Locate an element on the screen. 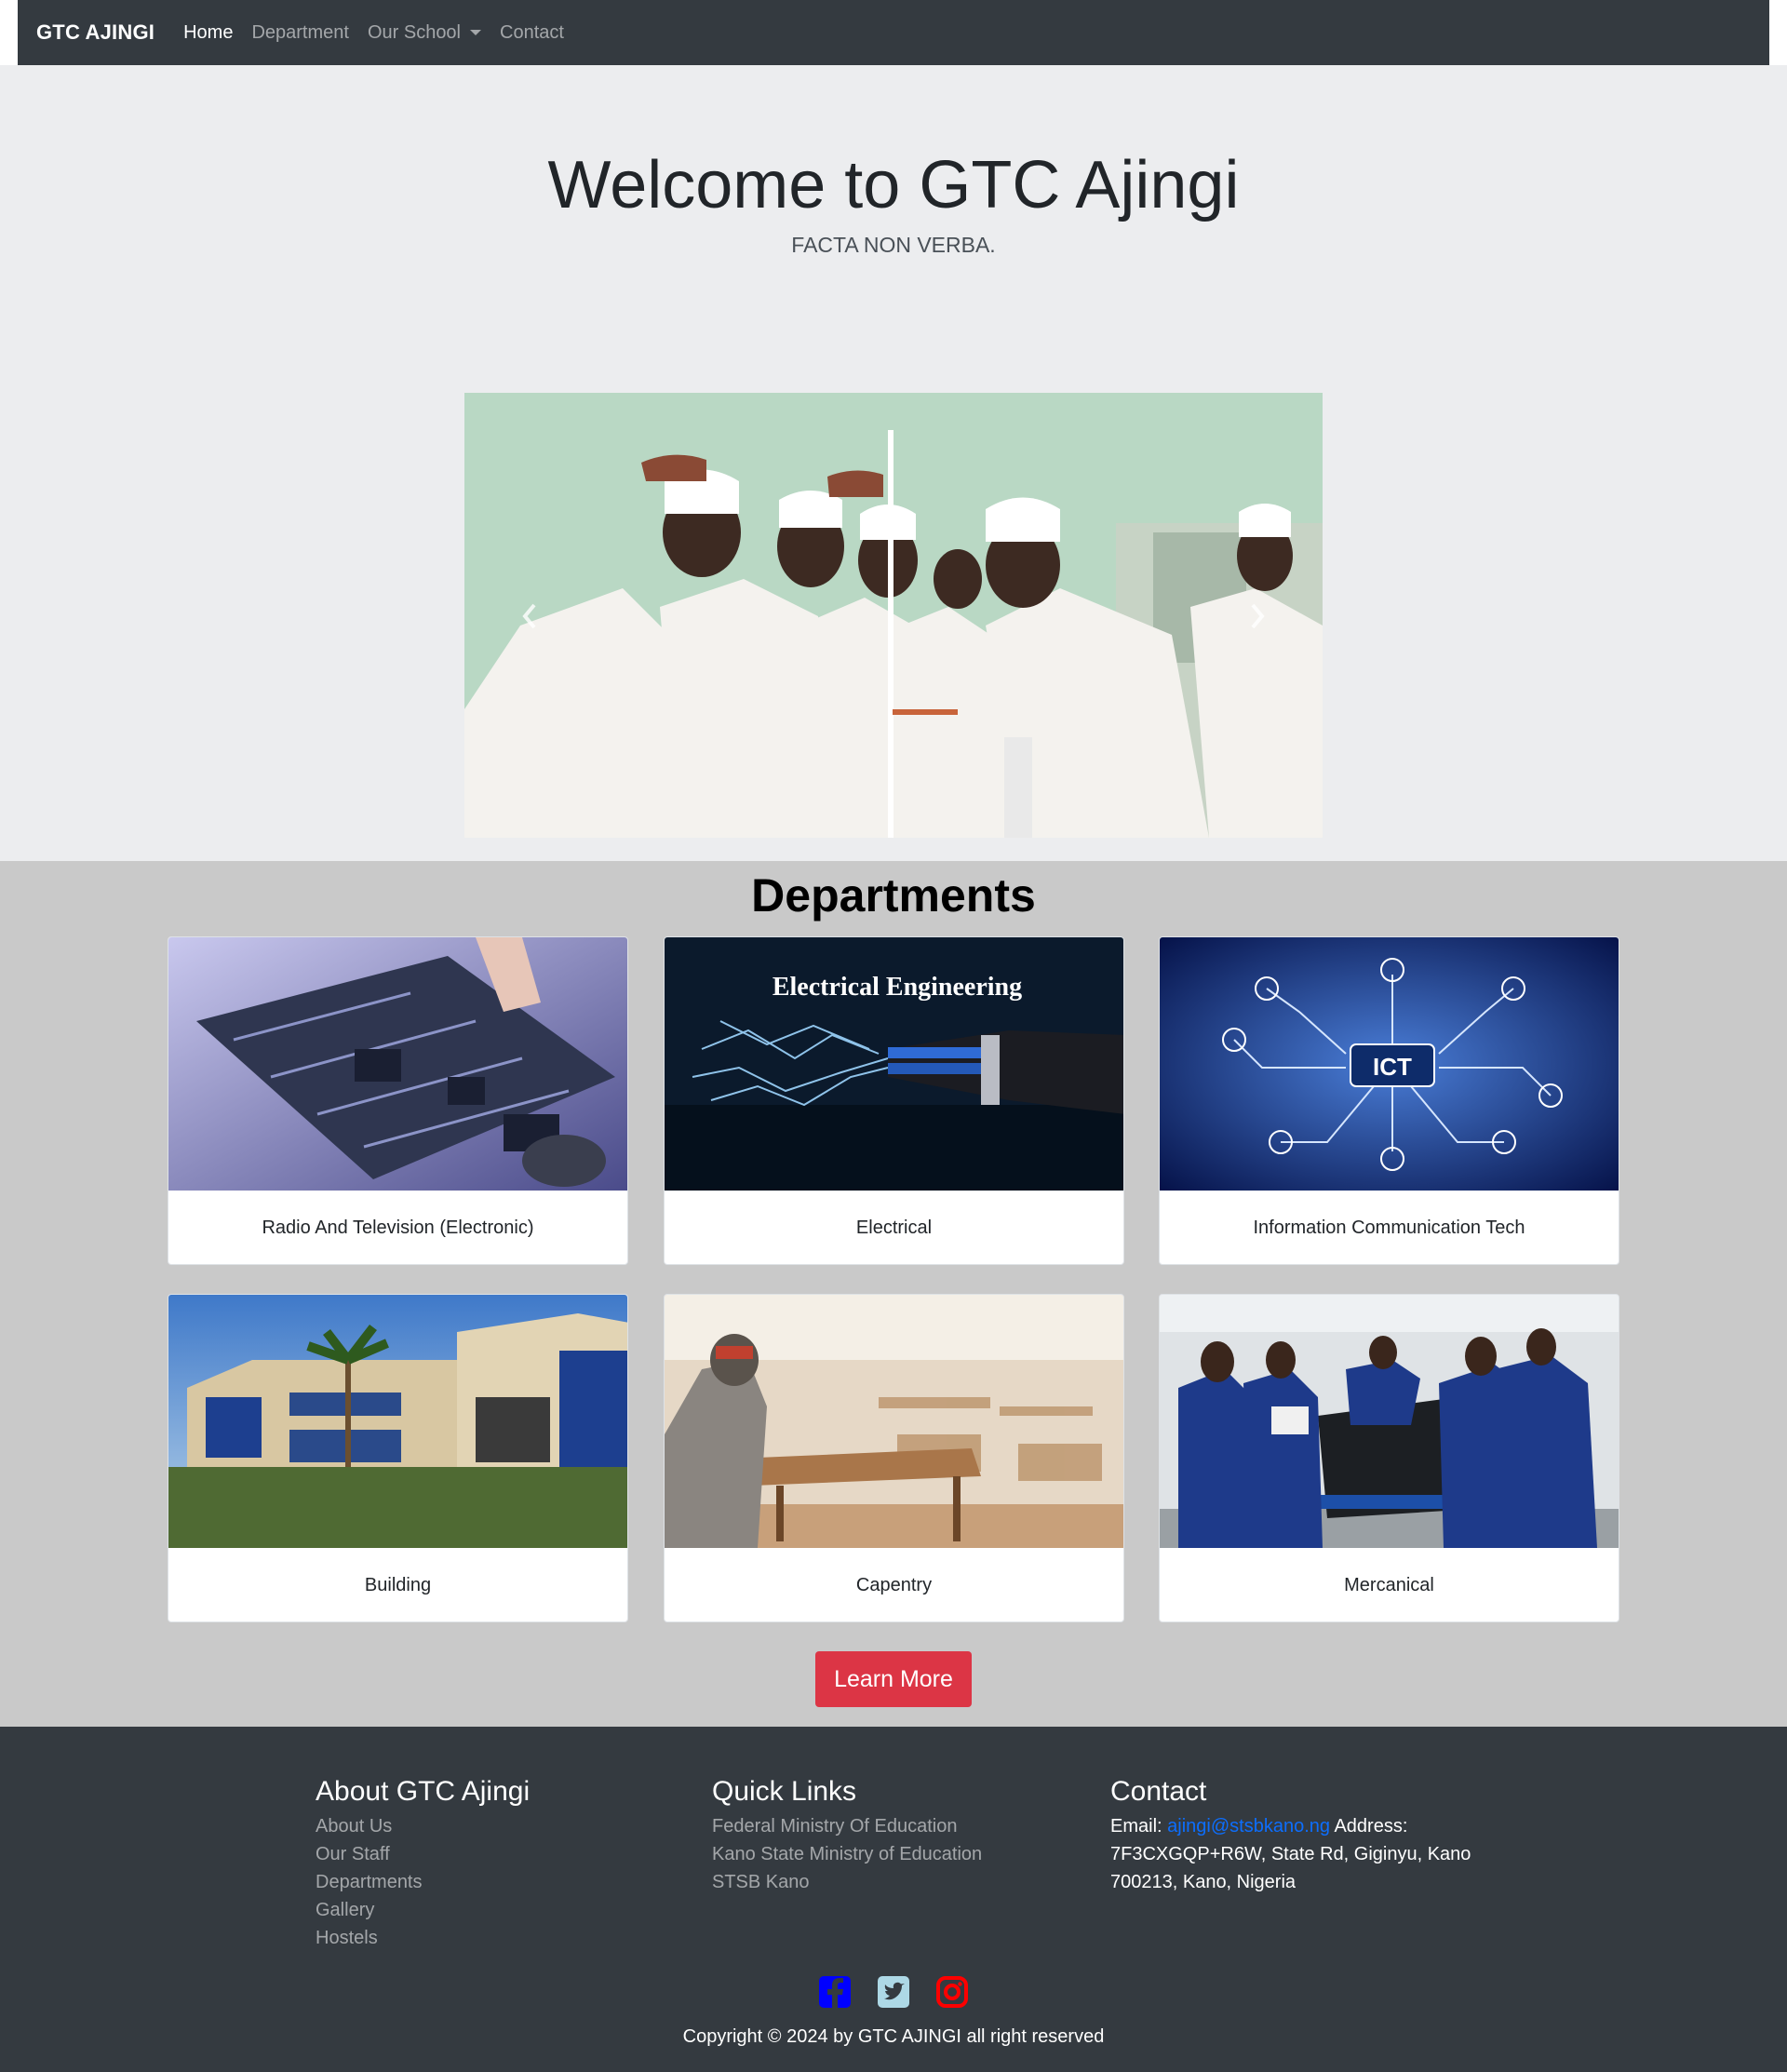  card-label: Mercanical is located at coordinates (1389, 1585).